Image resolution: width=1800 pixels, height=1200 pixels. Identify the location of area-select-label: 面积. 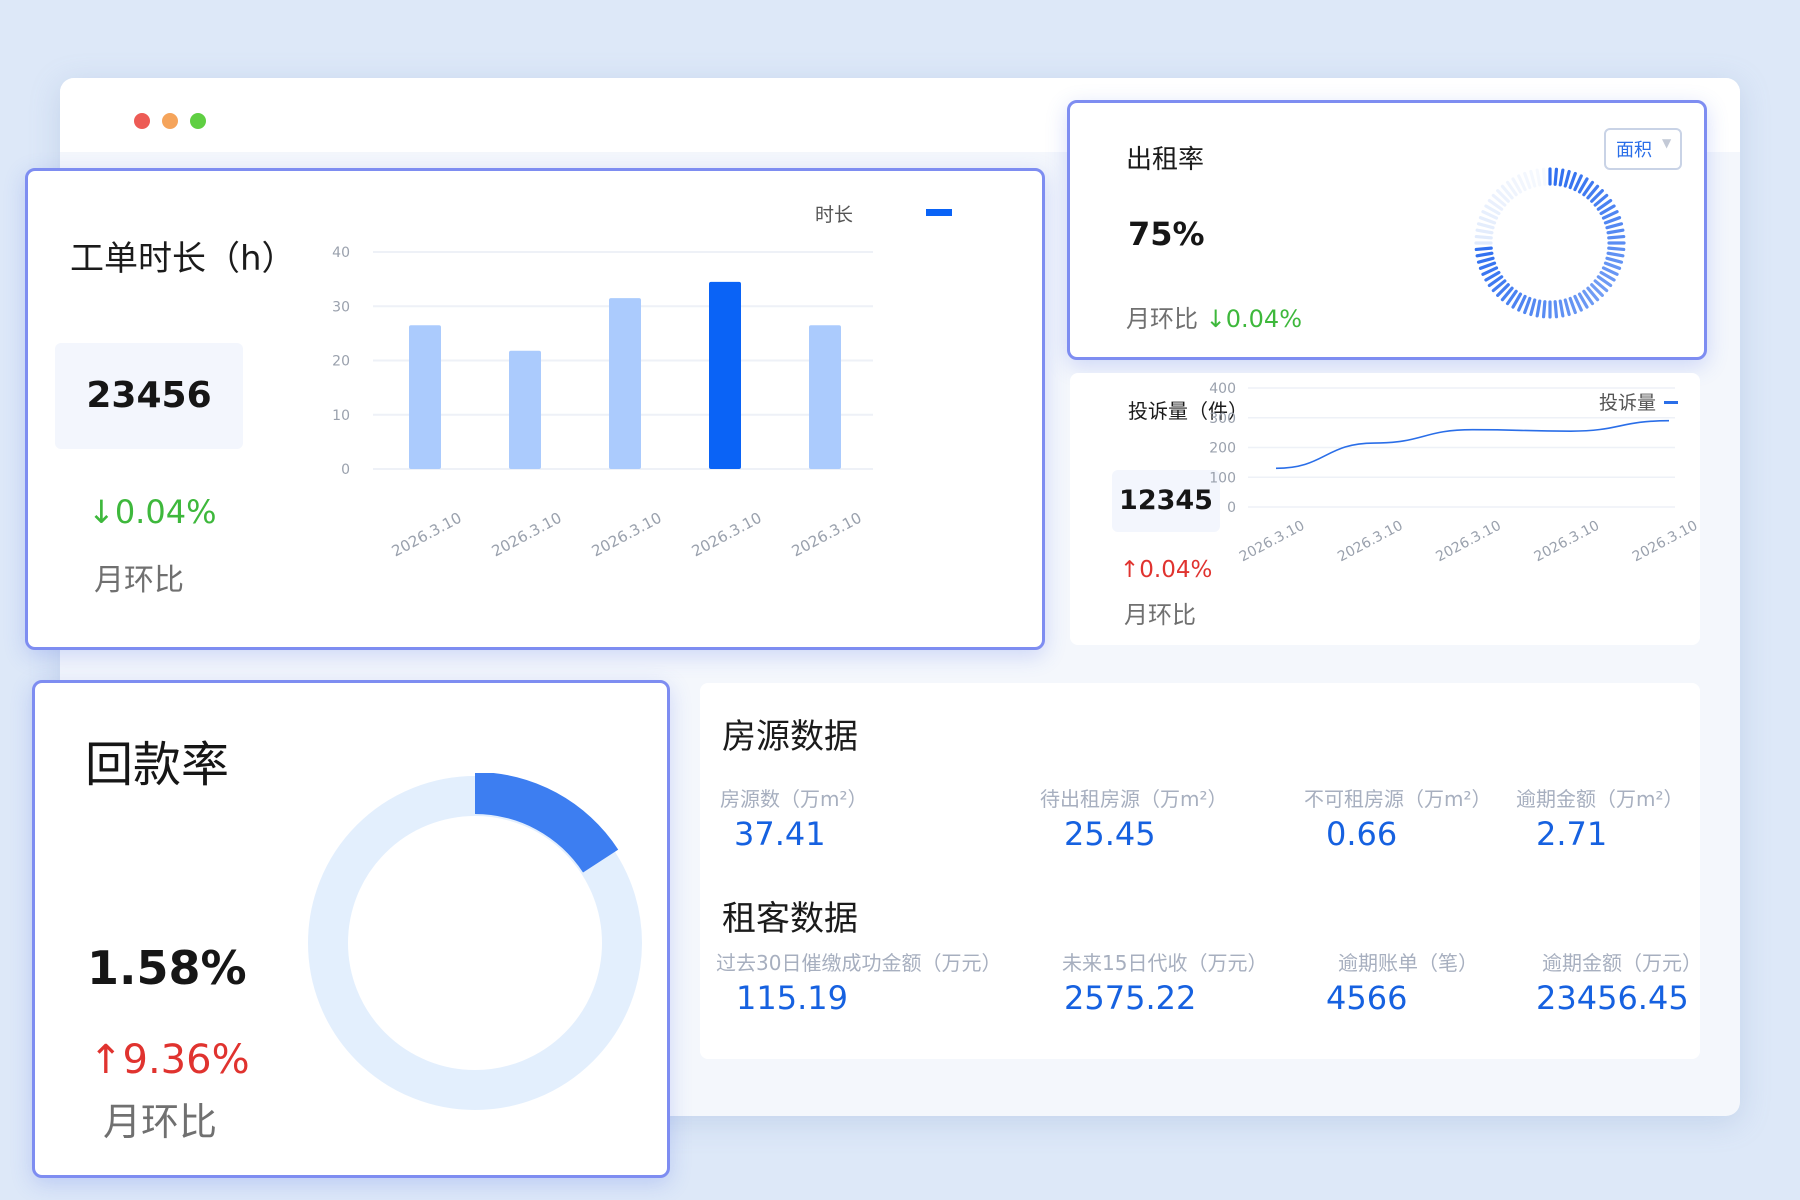
(1634, 150).